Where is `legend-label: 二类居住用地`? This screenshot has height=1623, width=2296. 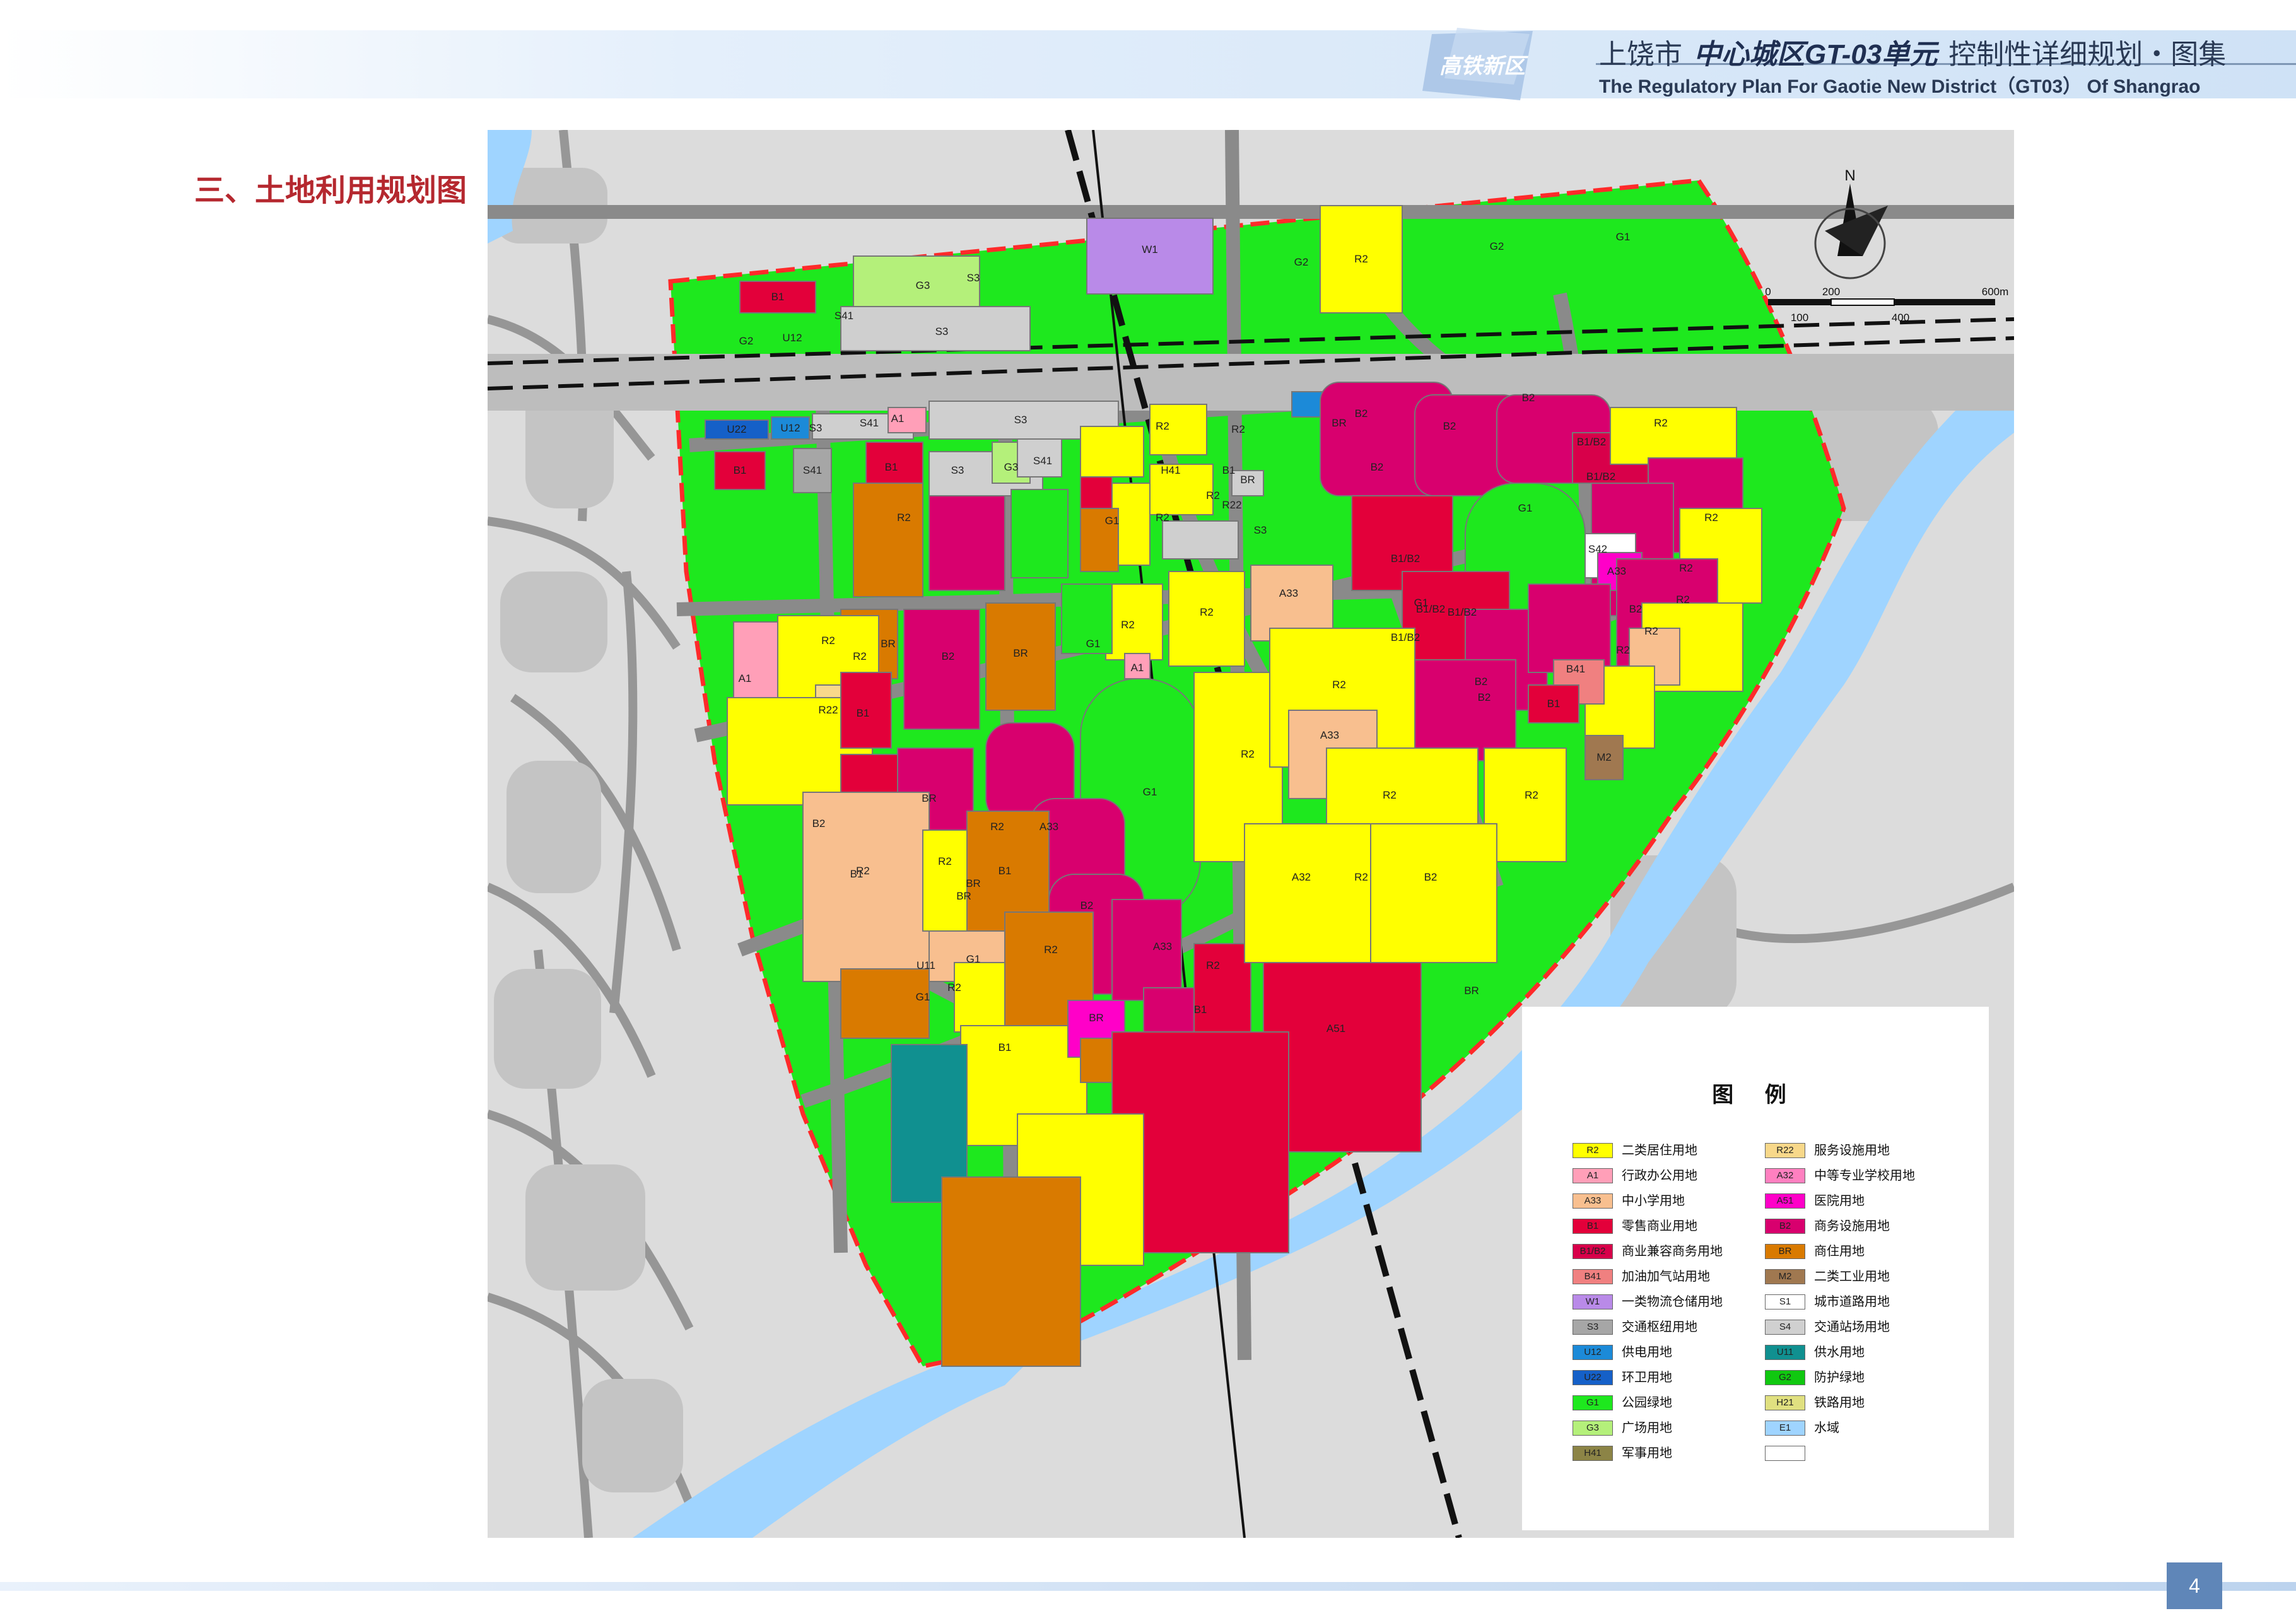 legend-label: 二类居住用地 is located at coordinates (1659, 1150).